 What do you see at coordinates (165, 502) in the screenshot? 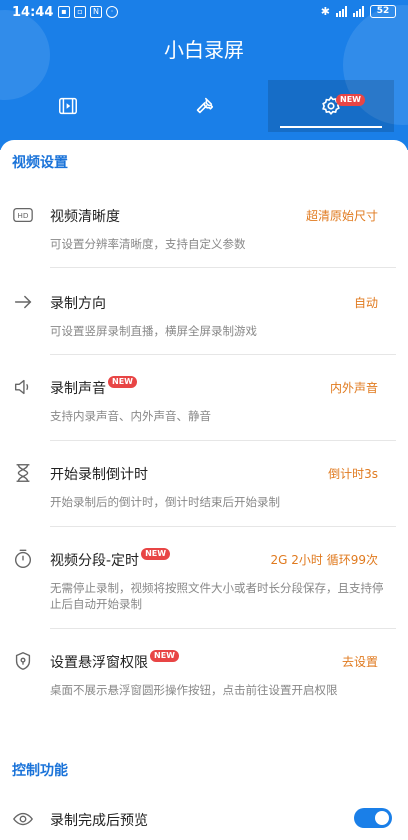
I see `setting-desc: 开始录制后的倒计时，倒计时结束后开始录制` at bounding box center [165, 502].